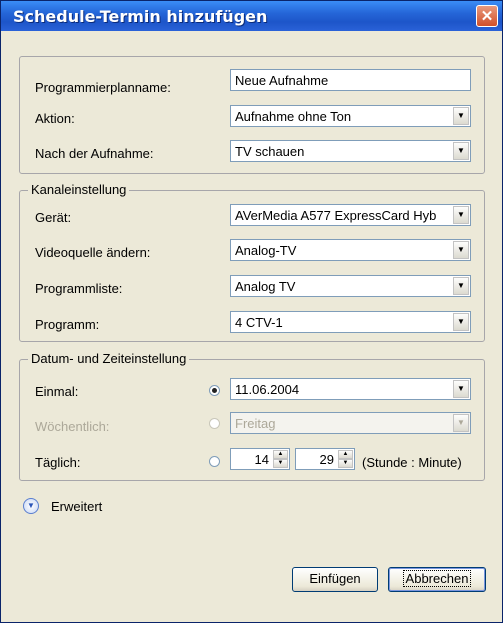 The width and height of the screenshot is (503, 623). What do you see at coordinates (79, 189) in the screenshot?
I see `channel-group-title: Kanaleinstellung` at bounding box center [79, 189].